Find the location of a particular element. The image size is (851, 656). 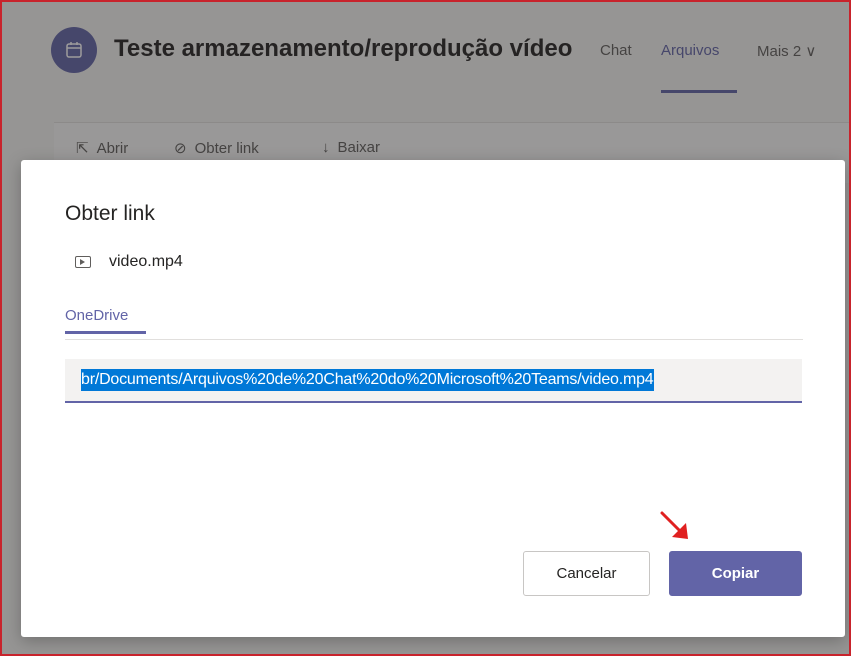

cancel-button: Cancelar is located at coordinates (586, 573).